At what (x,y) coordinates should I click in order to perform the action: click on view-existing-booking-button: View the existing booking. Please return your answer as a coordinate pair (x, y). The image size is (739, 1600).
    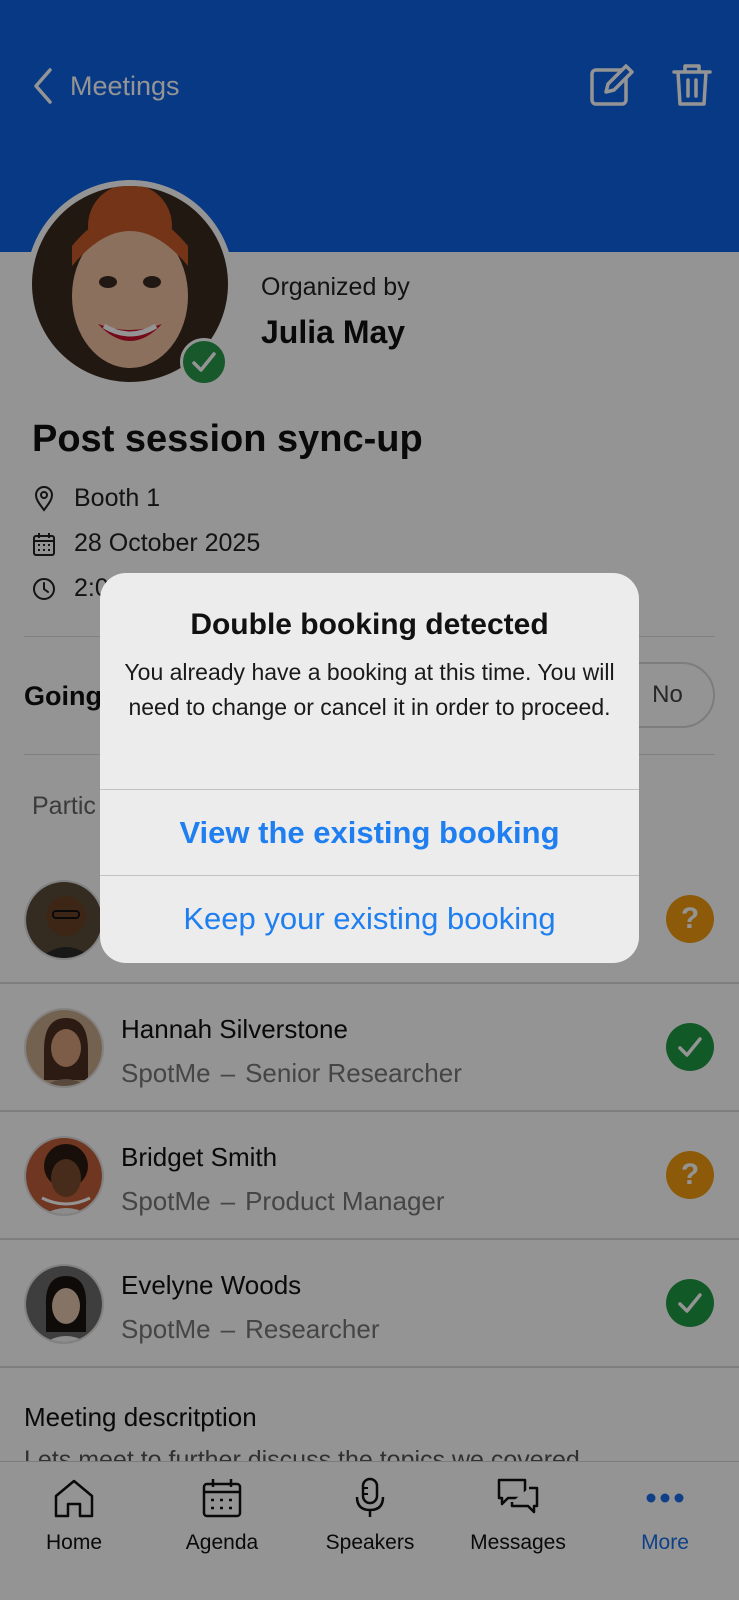
    Looking at the image, I should click on (369, 833).